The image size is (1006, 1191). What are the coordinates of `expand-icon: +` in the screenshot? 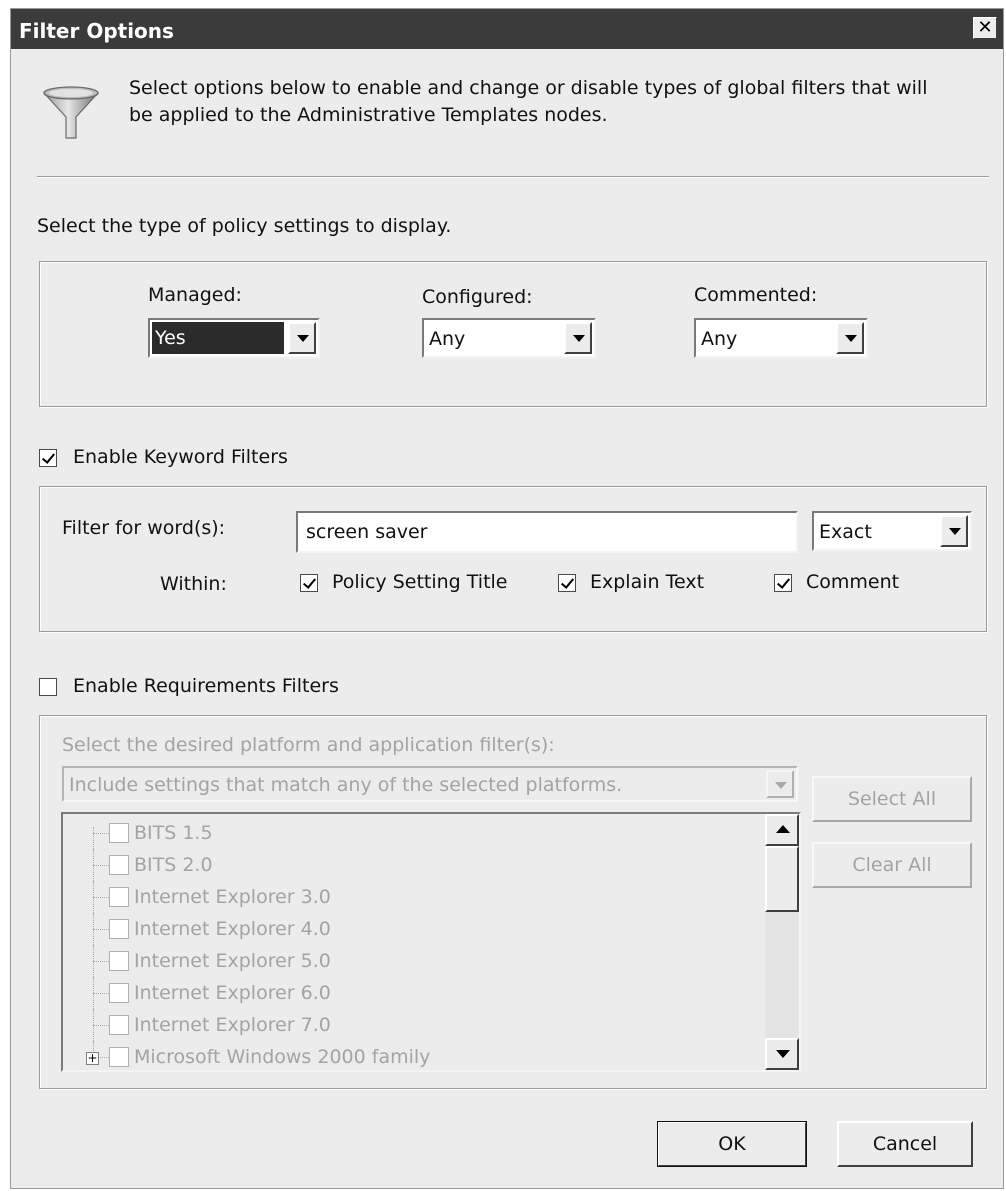 It's located at (92, 1058).